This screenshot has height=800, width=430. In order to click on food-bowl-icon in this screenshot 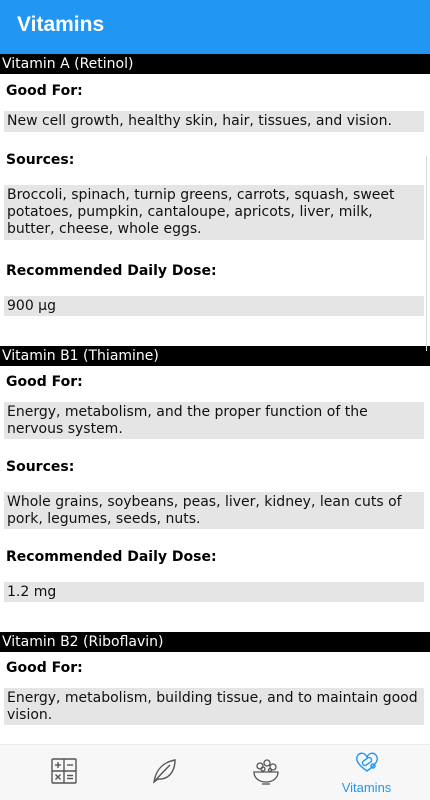, I will do `click(266, 773)`.